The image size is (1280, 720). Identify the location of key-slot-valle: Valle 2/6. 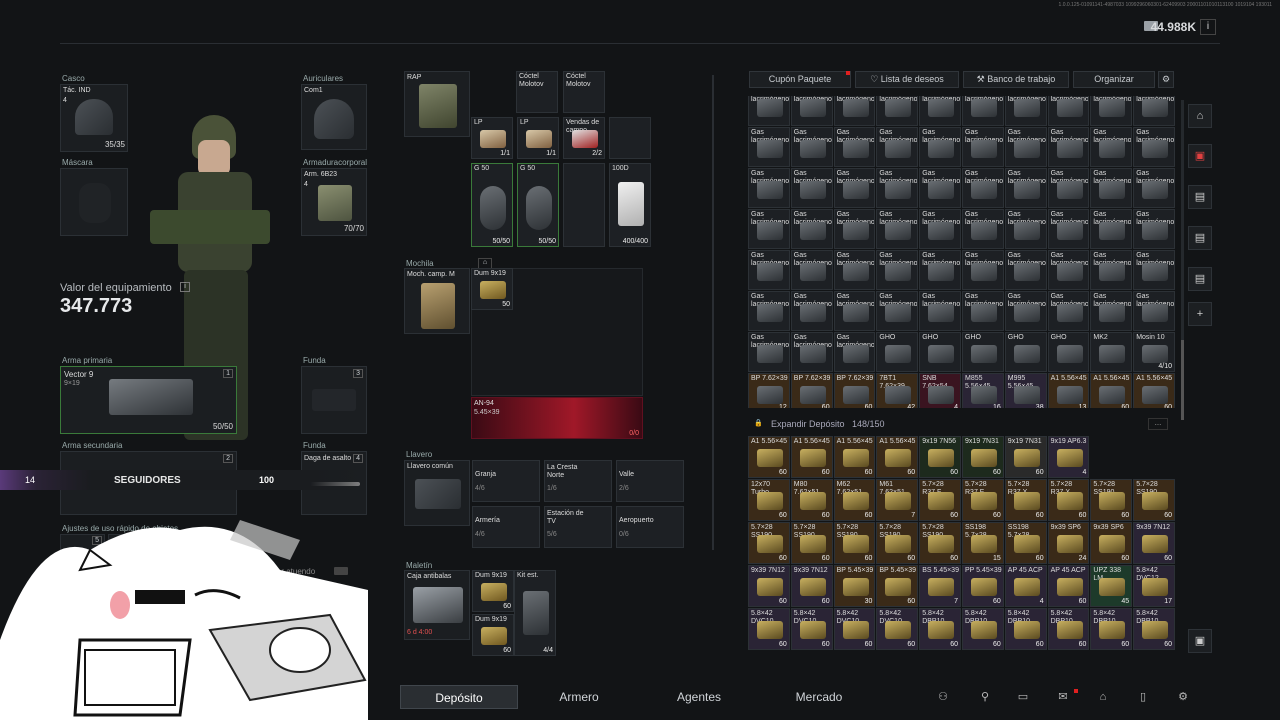
(650, 481).